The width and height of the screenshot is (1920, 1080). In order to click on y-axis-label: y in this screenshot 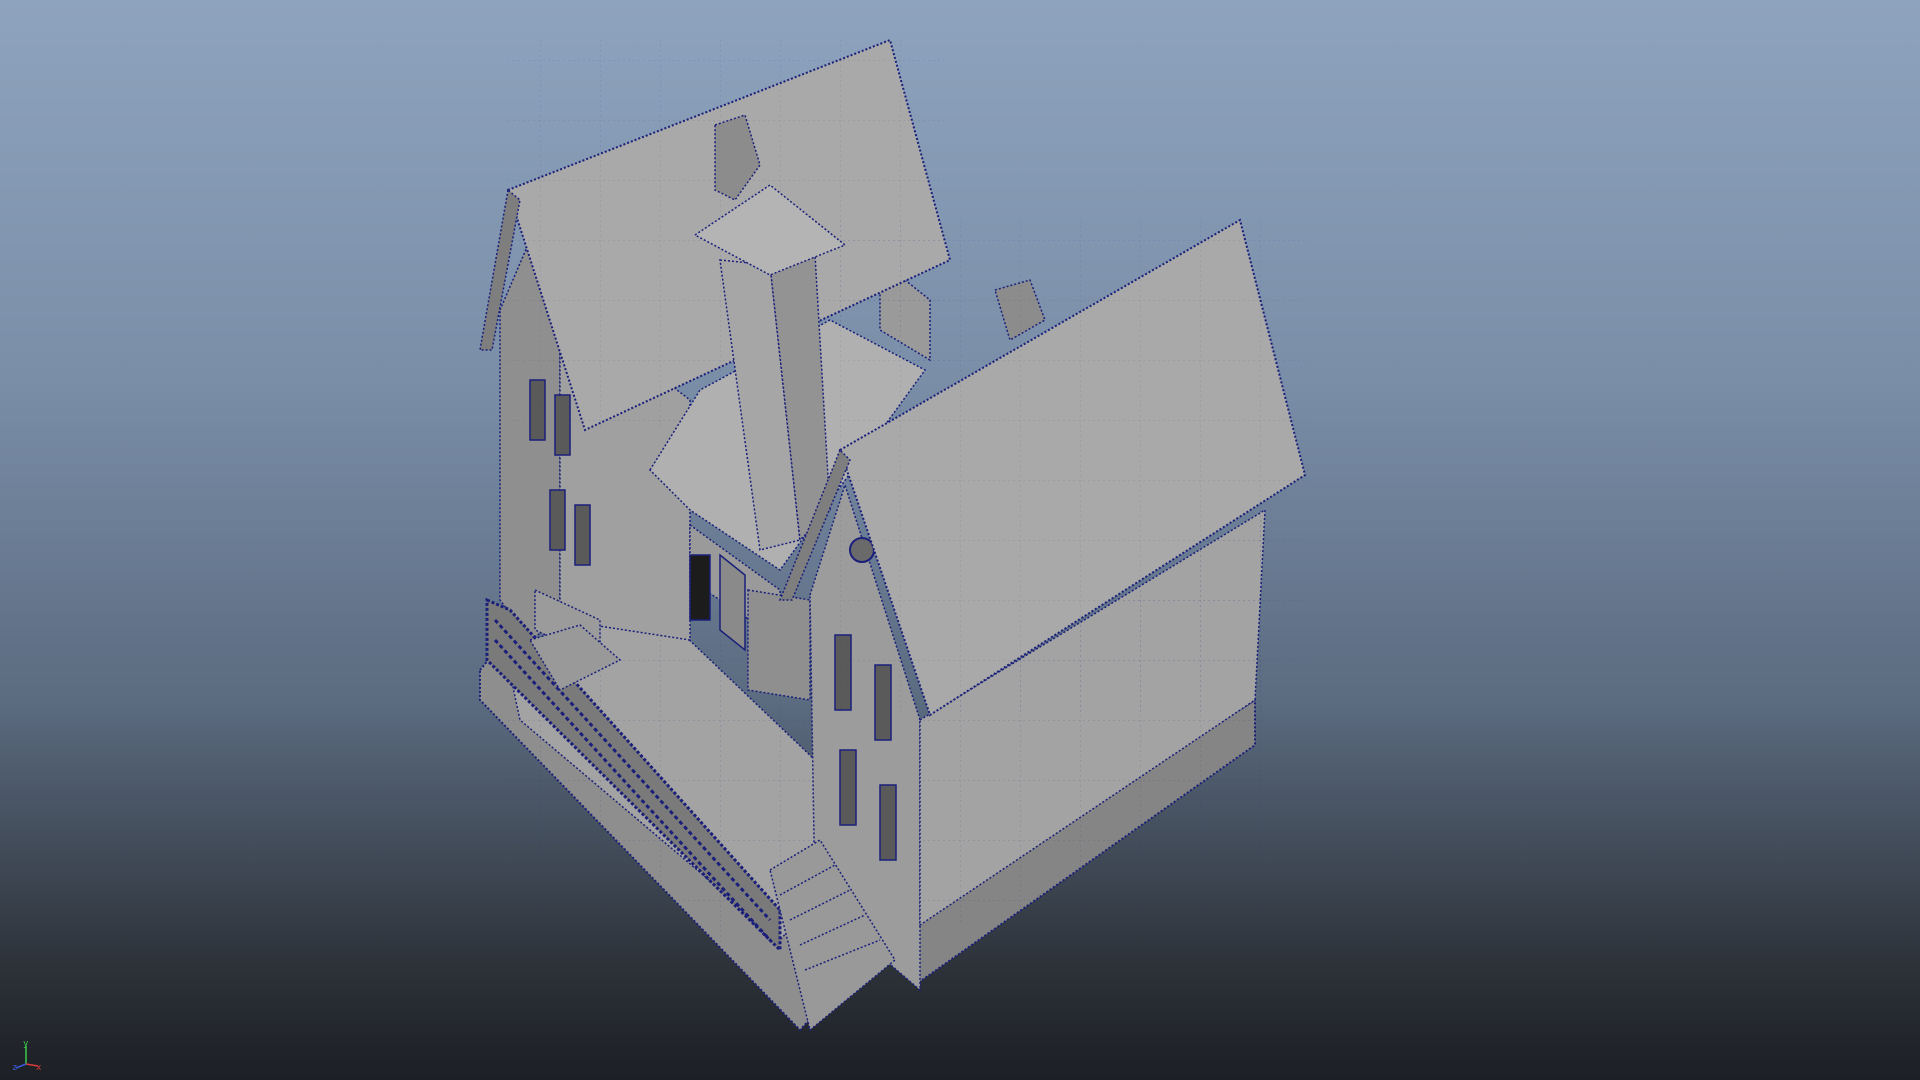, I will do `click(26, 1044)`.